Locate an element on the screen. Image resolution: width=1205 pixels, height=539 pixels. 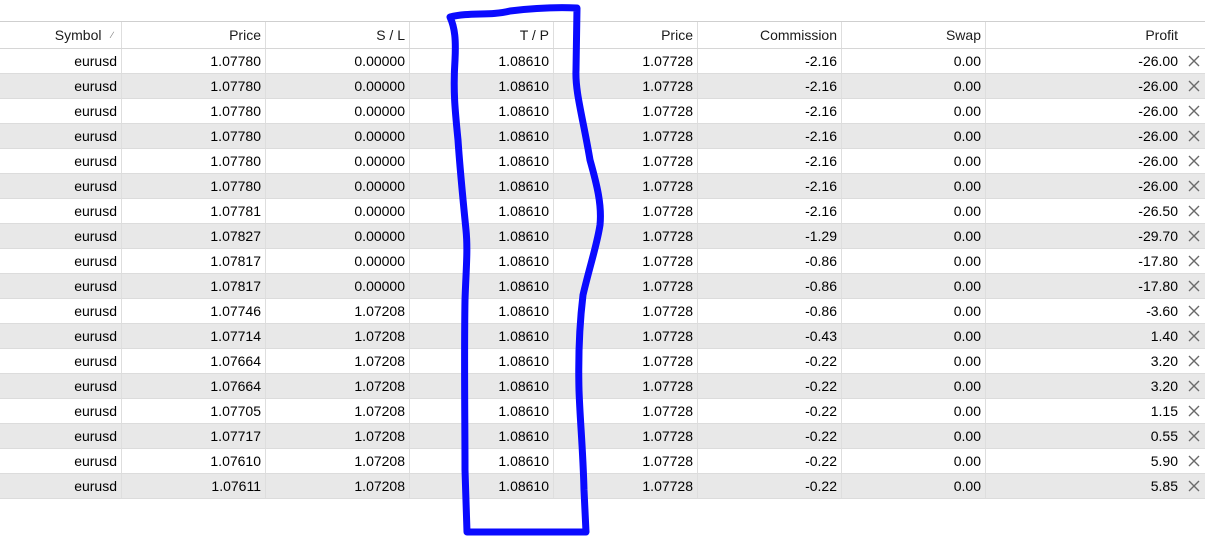
column-header-current-price: Price is located at coordinates (626, 35).